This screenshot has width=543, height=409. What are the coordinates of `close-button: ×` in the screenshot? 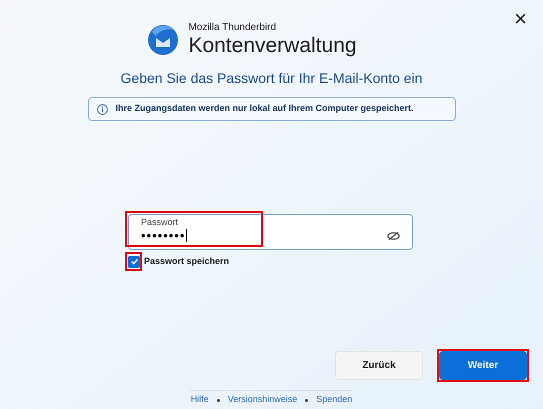 It's located at (520, 19).